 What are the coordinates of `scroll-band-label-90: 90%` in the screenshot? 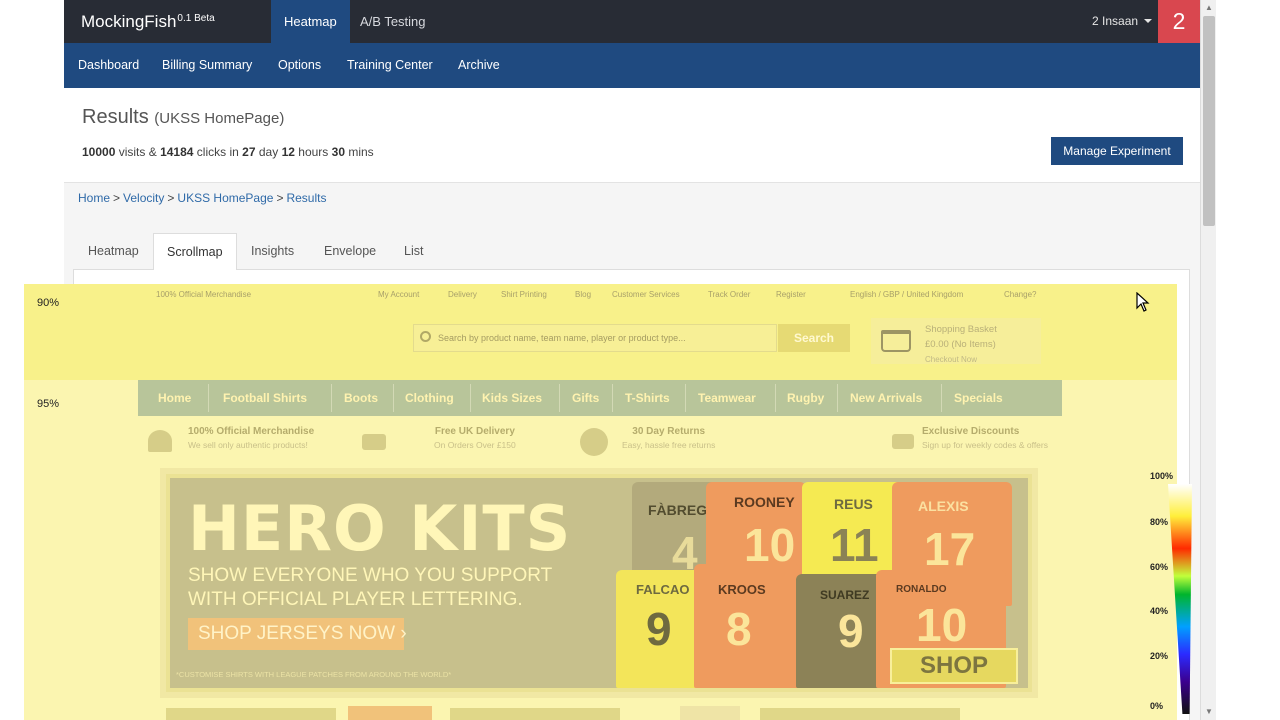 It's located at (48, 303).